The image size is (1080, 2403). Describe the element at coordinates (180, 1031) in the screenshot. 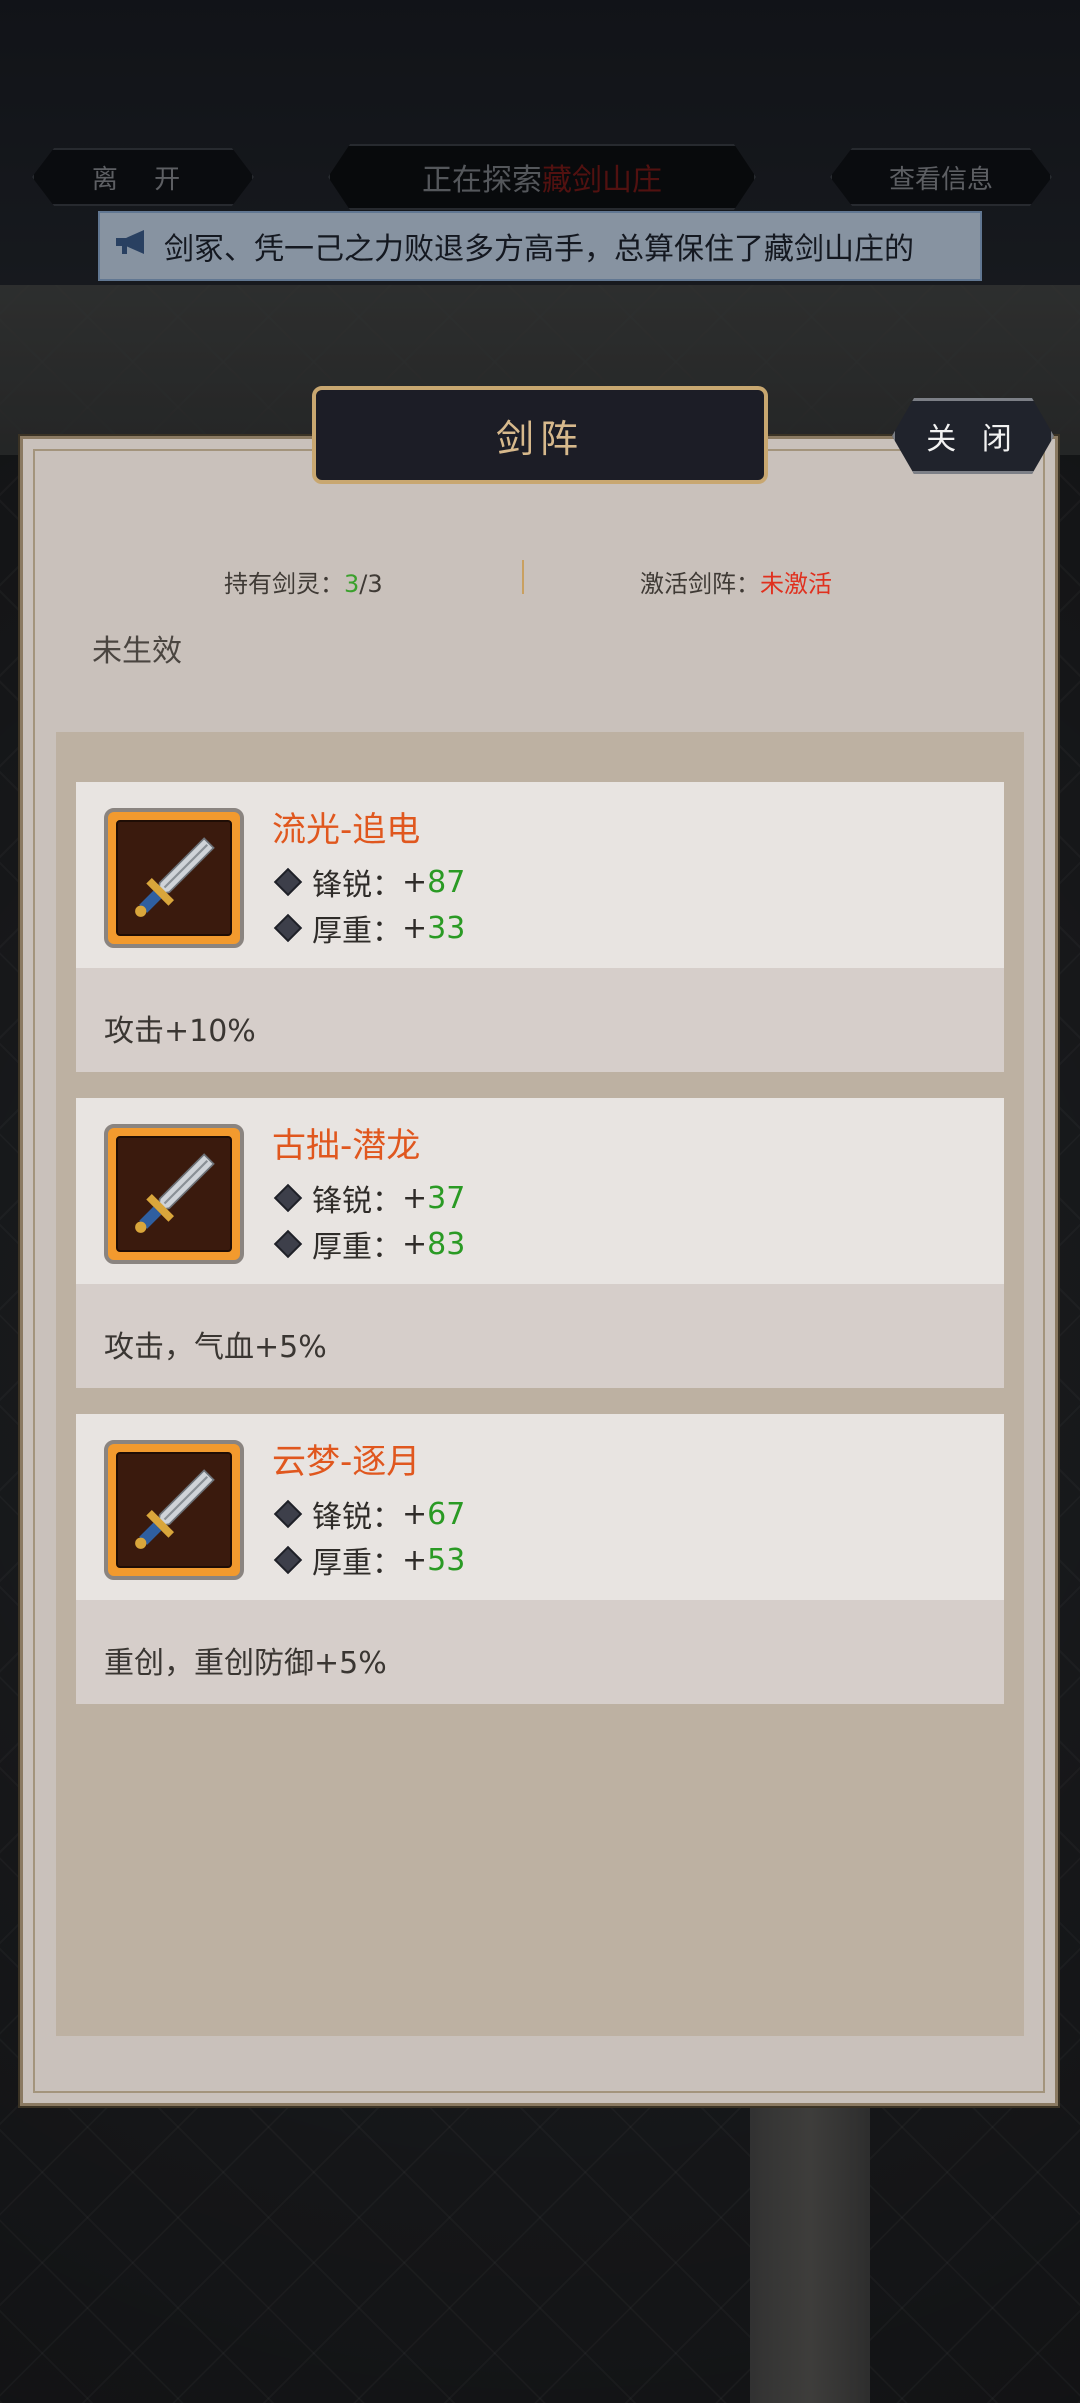

I see `sword-effect: 攻击+10%` at that location.